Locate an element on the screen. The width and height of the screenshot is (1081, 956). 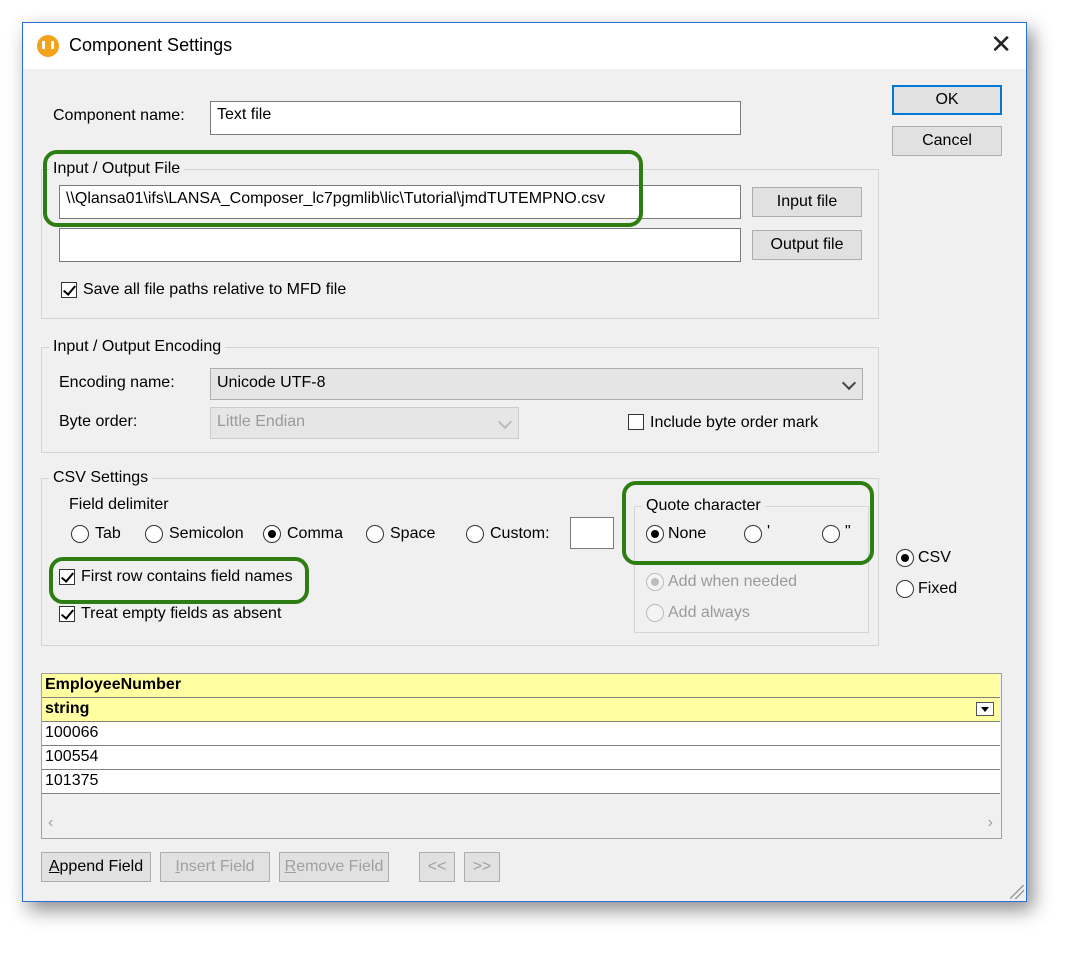
csv-settings-group-title: CSV Settings is located at coordinates (101, 478).